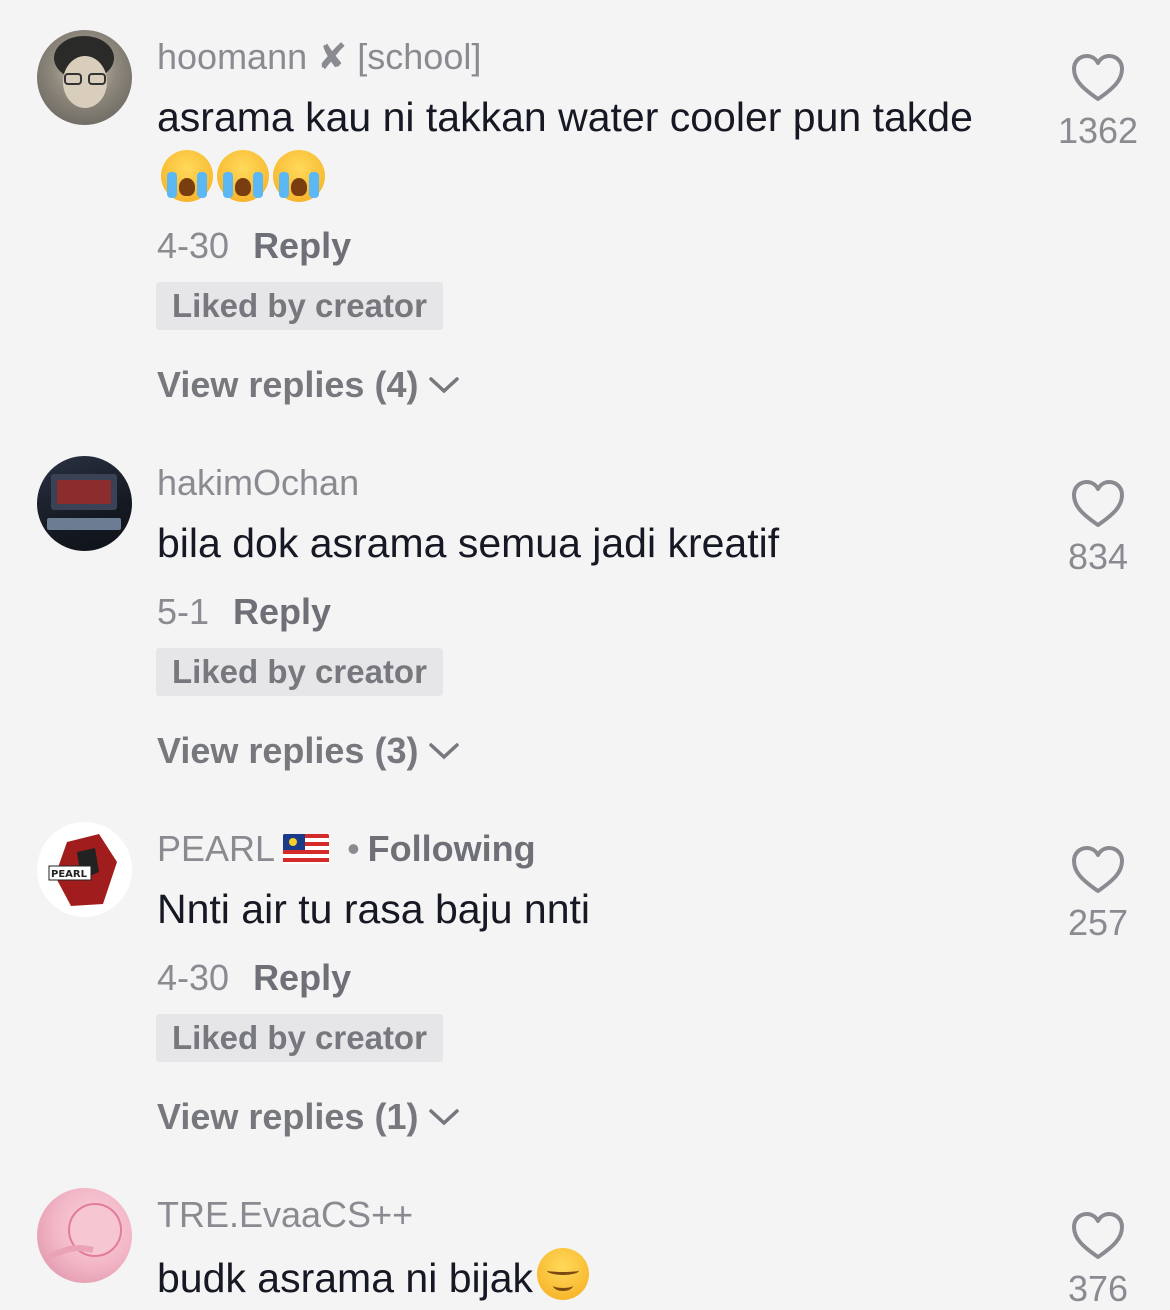  Describe the element at coordinates (216, 849) in the screenshot. I see `username-link: PEARL` at that location.